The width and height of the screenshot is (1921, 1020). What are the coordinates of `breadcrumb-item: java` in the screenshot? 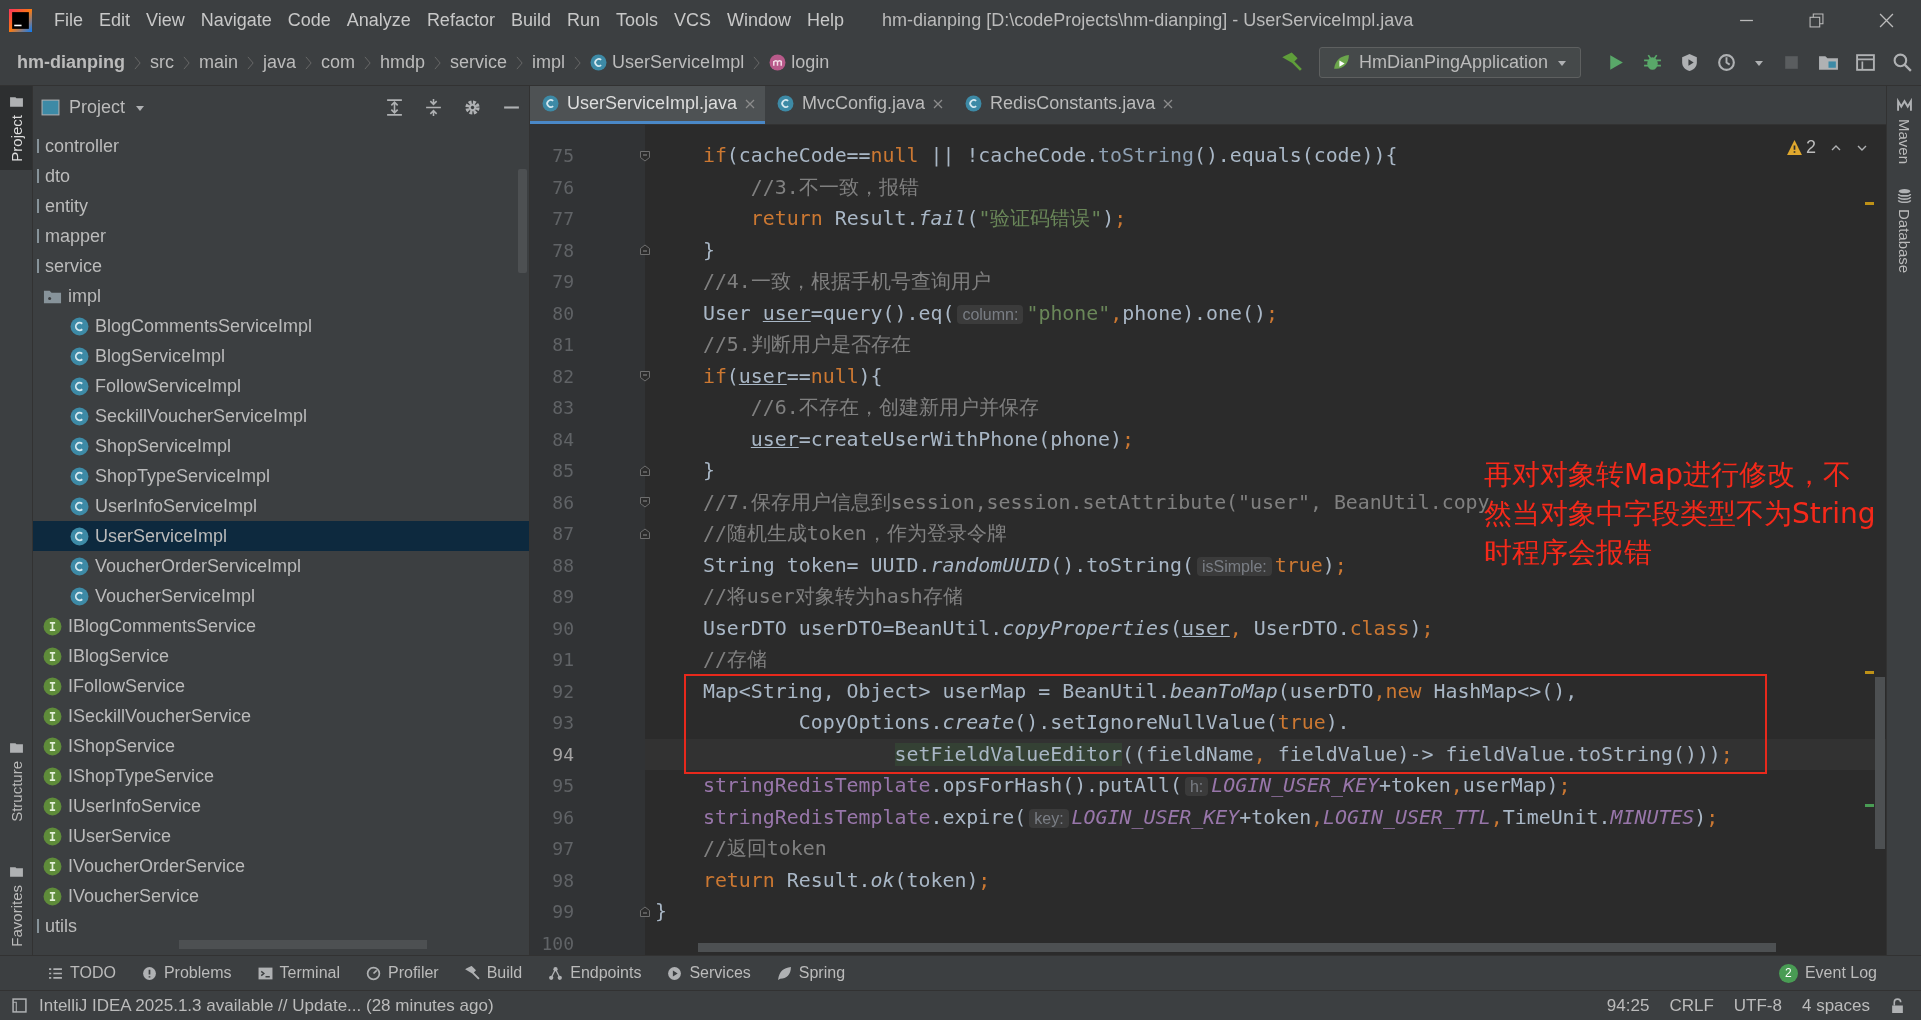 It's located at (280, 62).